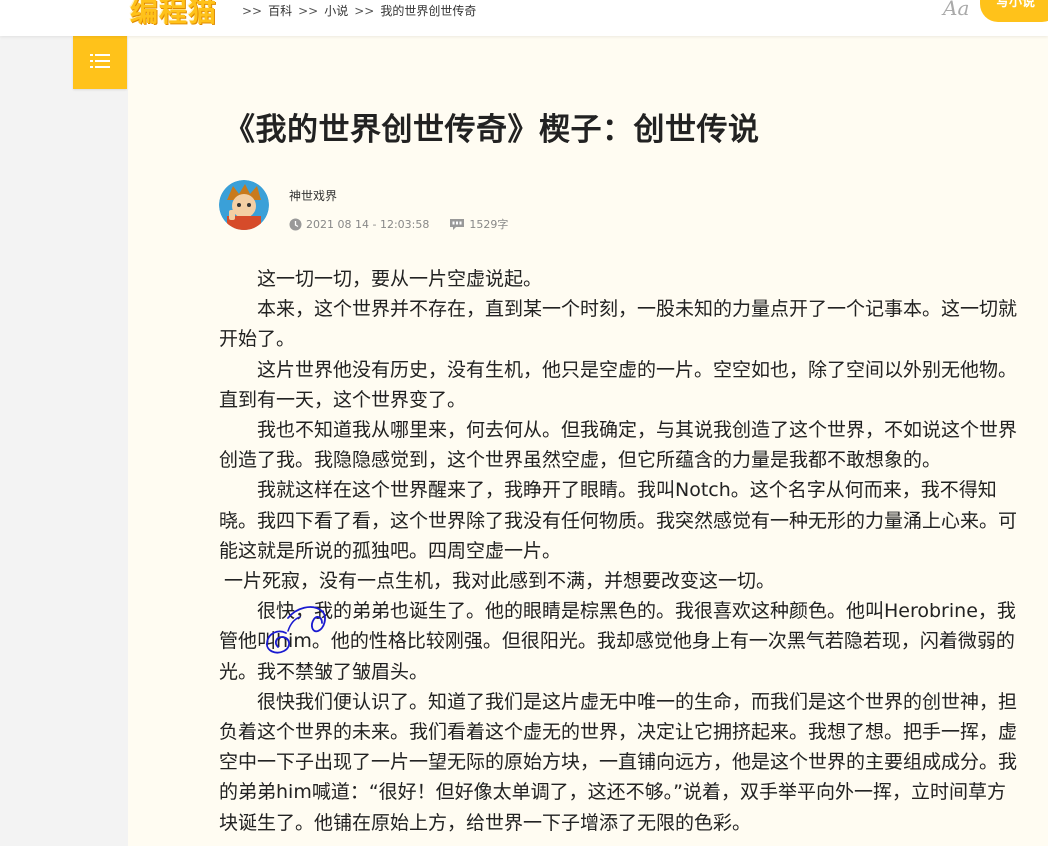  I want to click on menu-icon, so click(100, 62).